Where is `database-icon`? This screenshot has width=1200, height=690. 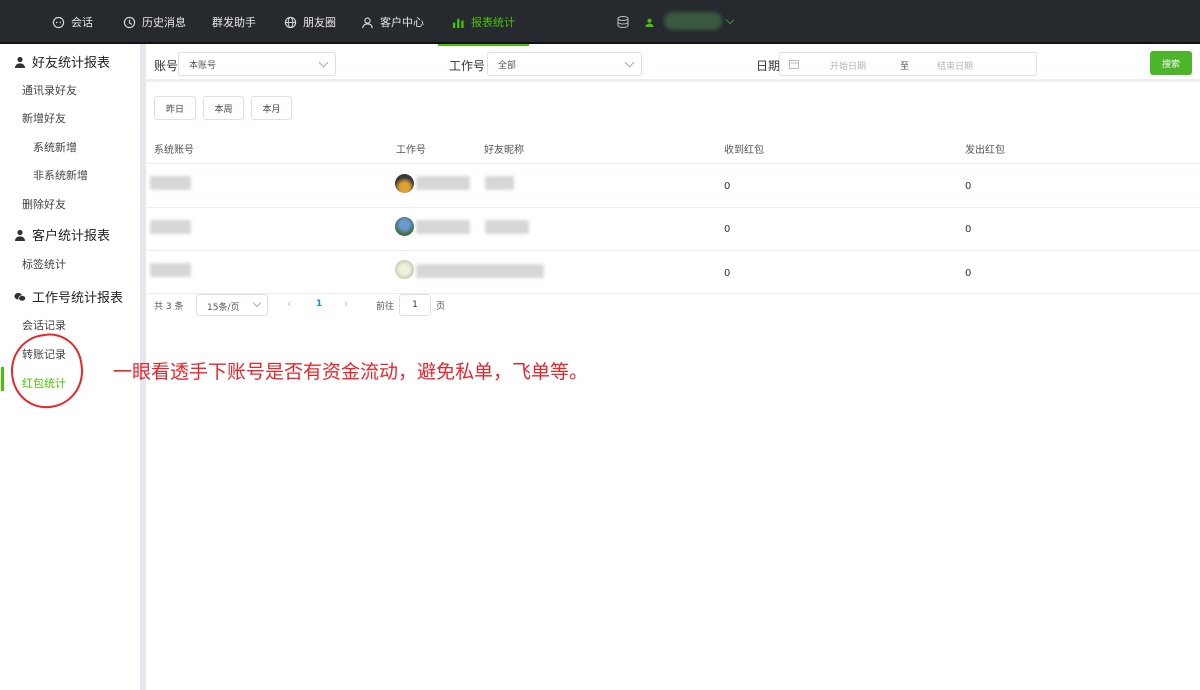
database-icon is located at coordinates (623, 22).